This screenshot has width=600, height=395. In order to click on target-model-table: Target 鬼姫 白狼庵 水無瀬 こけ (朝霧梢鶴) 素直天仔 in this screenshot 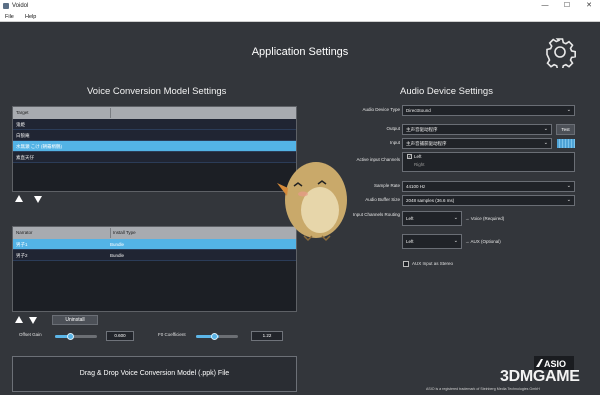, I will do `click(154, 149)`.